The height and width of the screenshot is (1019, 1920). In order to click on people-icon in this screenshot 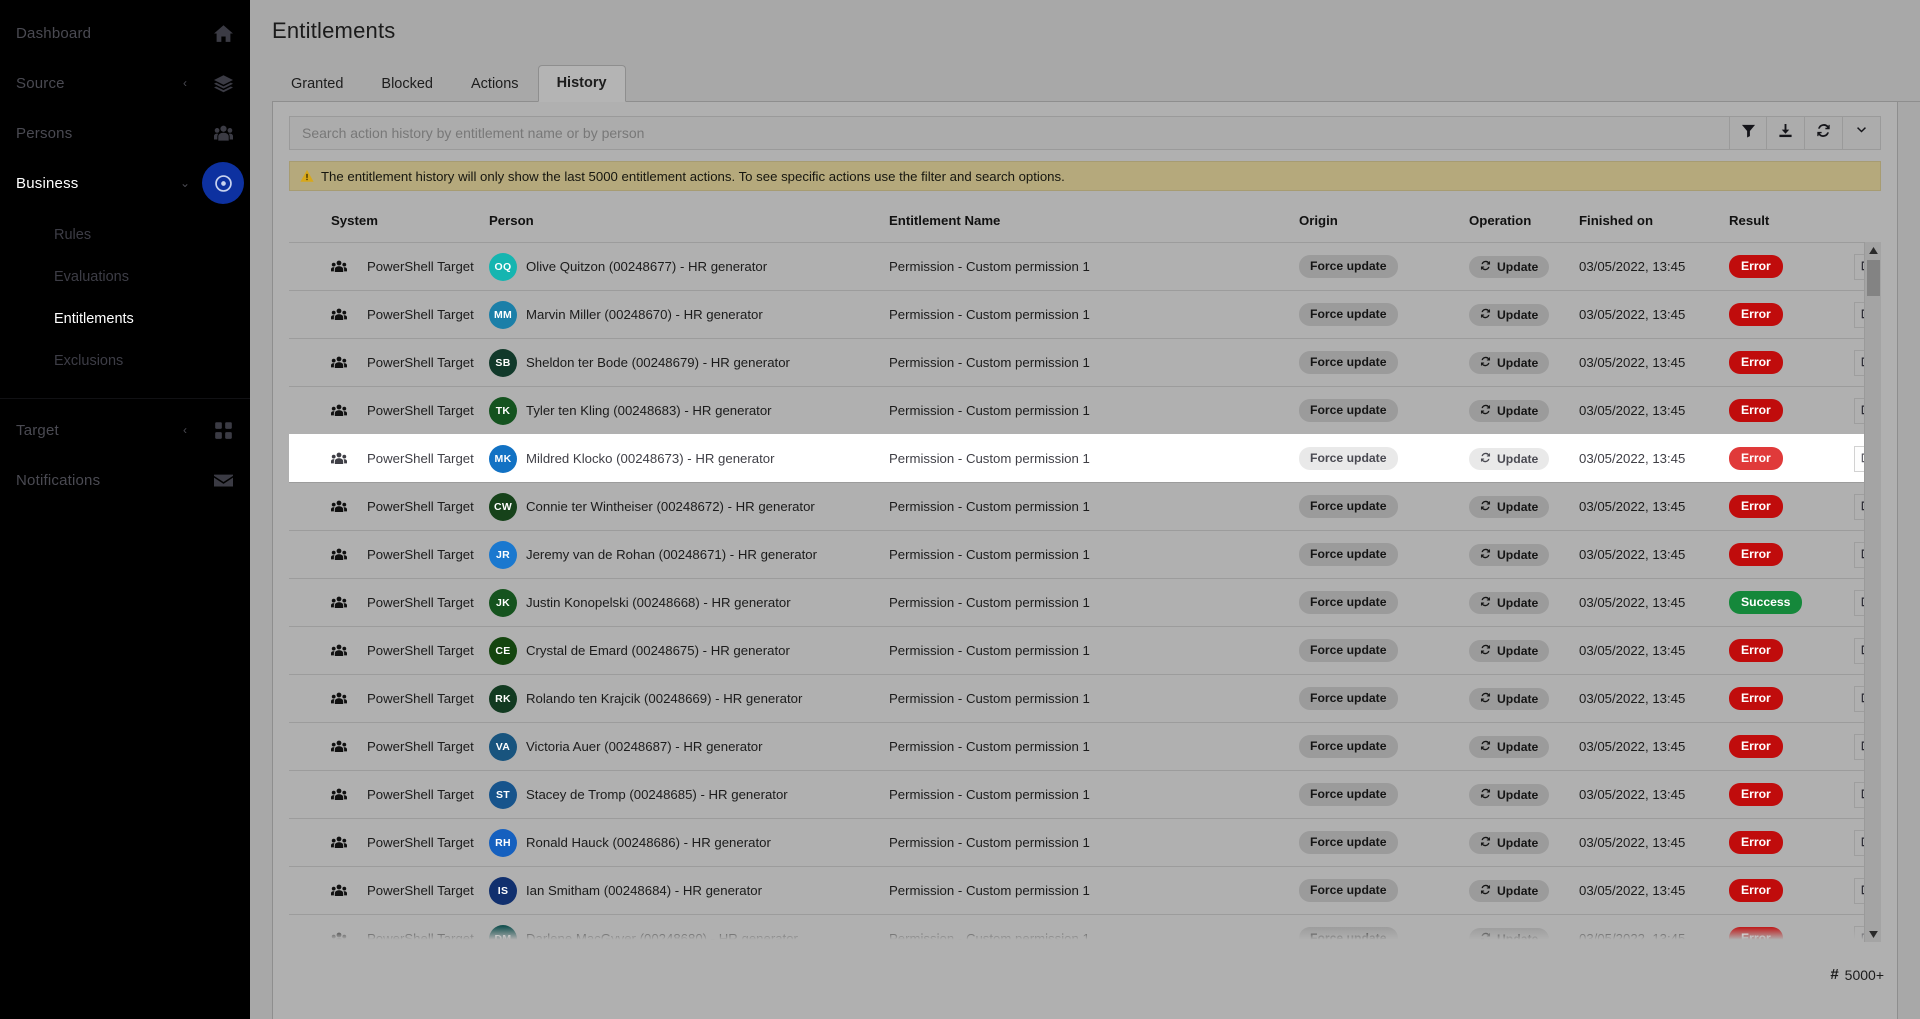, I will do `click(223, 133)`.